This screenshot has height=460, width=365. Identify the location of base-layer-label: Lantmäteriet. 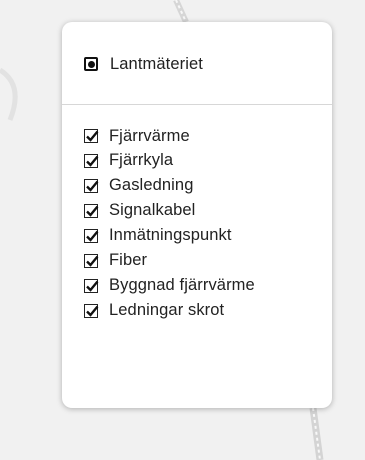
(156, 63).